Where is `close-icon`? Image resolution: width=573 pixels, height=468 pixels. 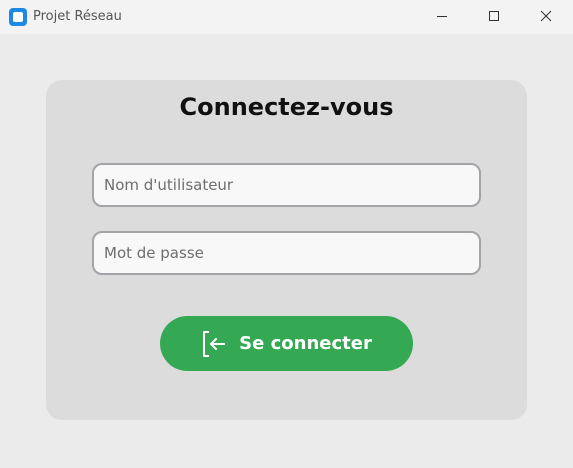
close-icon is located at coordinates (546, 16).